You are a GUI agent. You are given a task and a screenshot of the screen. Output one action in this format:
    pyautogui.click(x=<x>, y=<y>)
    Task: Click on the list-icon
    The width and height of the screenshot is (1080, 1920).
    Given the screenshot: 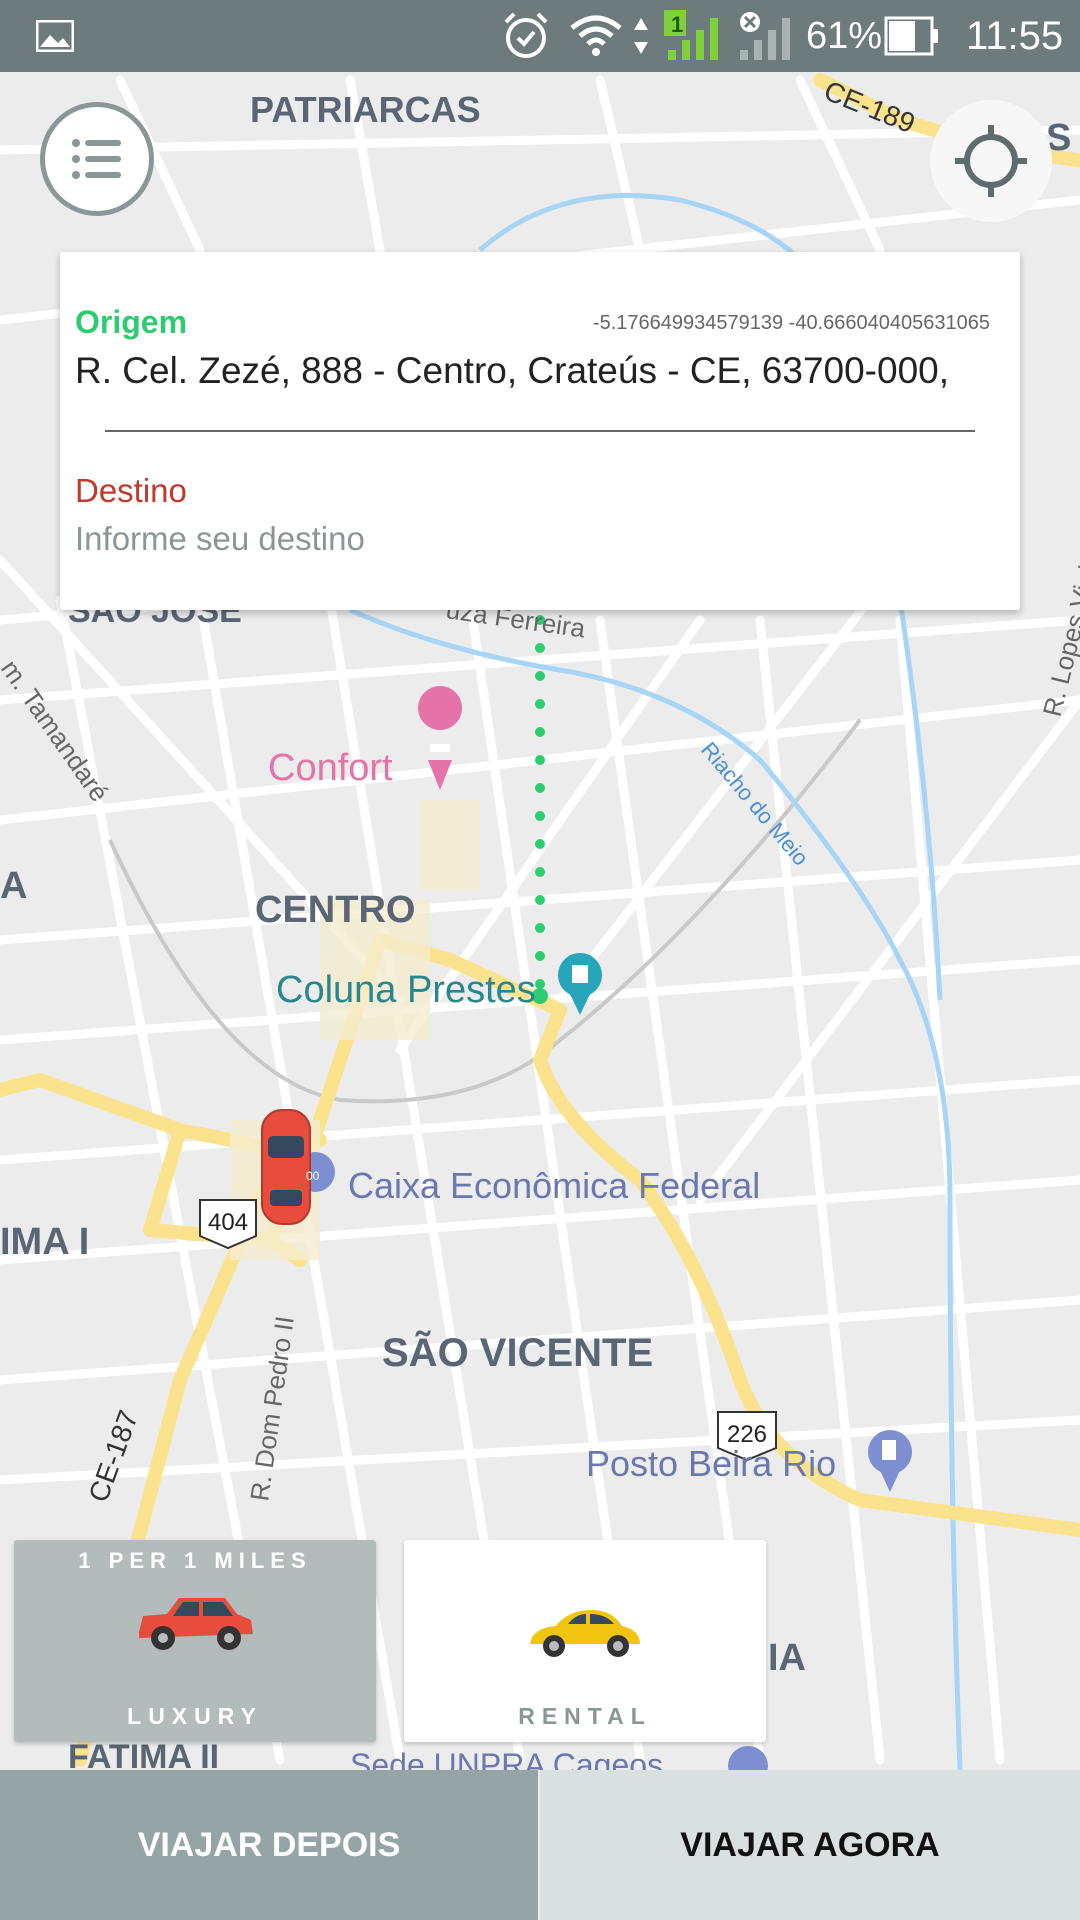 What is the action you would take?
    pyautogui.click(x=96, y=159)
    